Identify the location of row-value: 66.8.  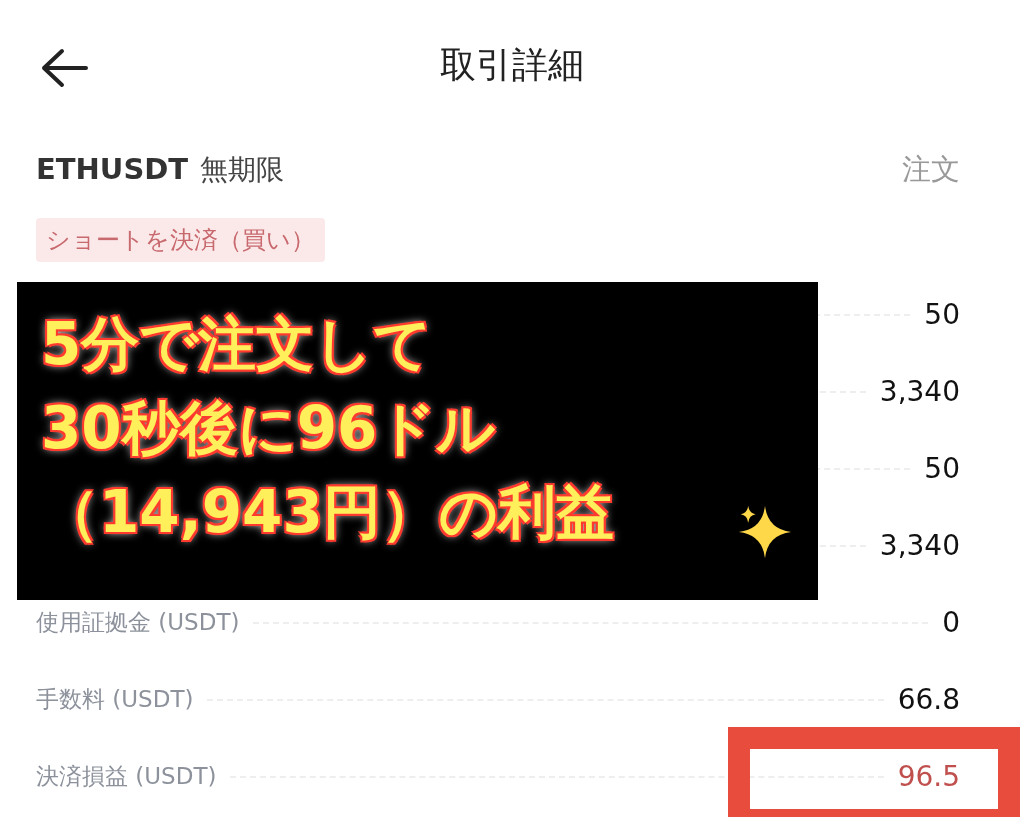
(928, 699).